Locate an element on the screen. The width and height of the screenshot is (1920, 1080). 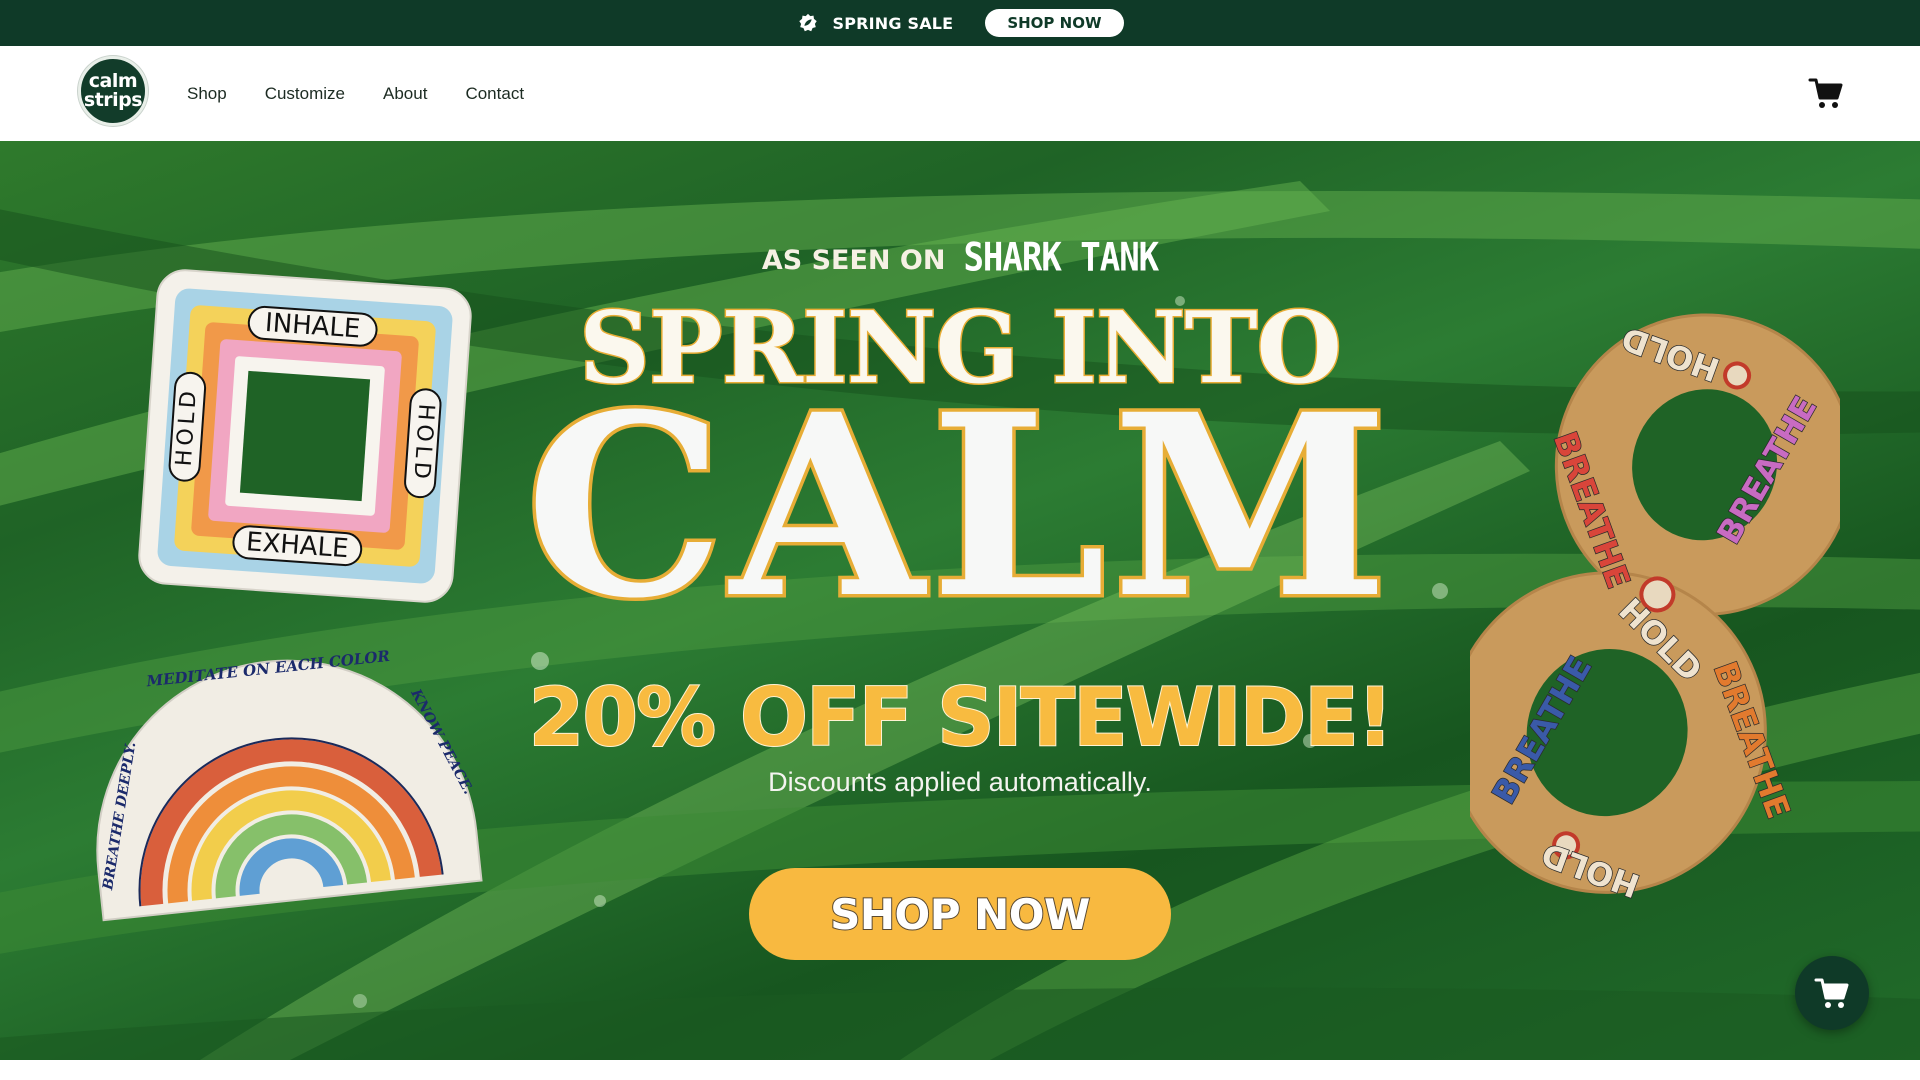
nav-item-about: About is located at coordinates (405, 94).